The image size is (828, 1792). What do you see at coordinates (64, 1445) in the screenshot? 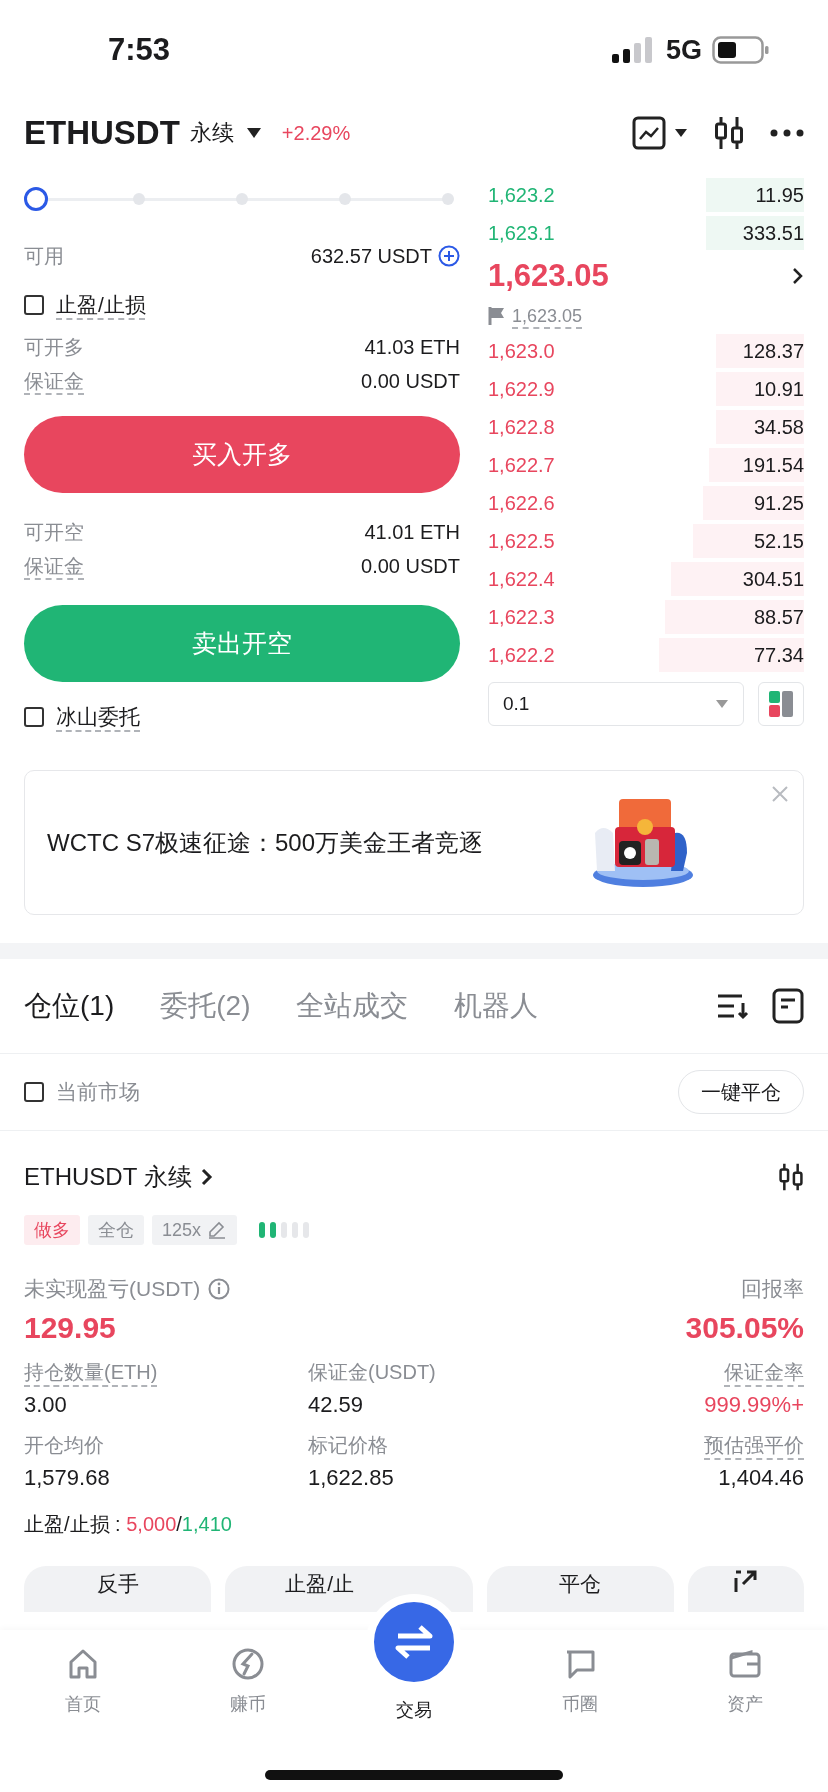
I see `field-label: 开仓均价` at bounding box center [64, 1445].